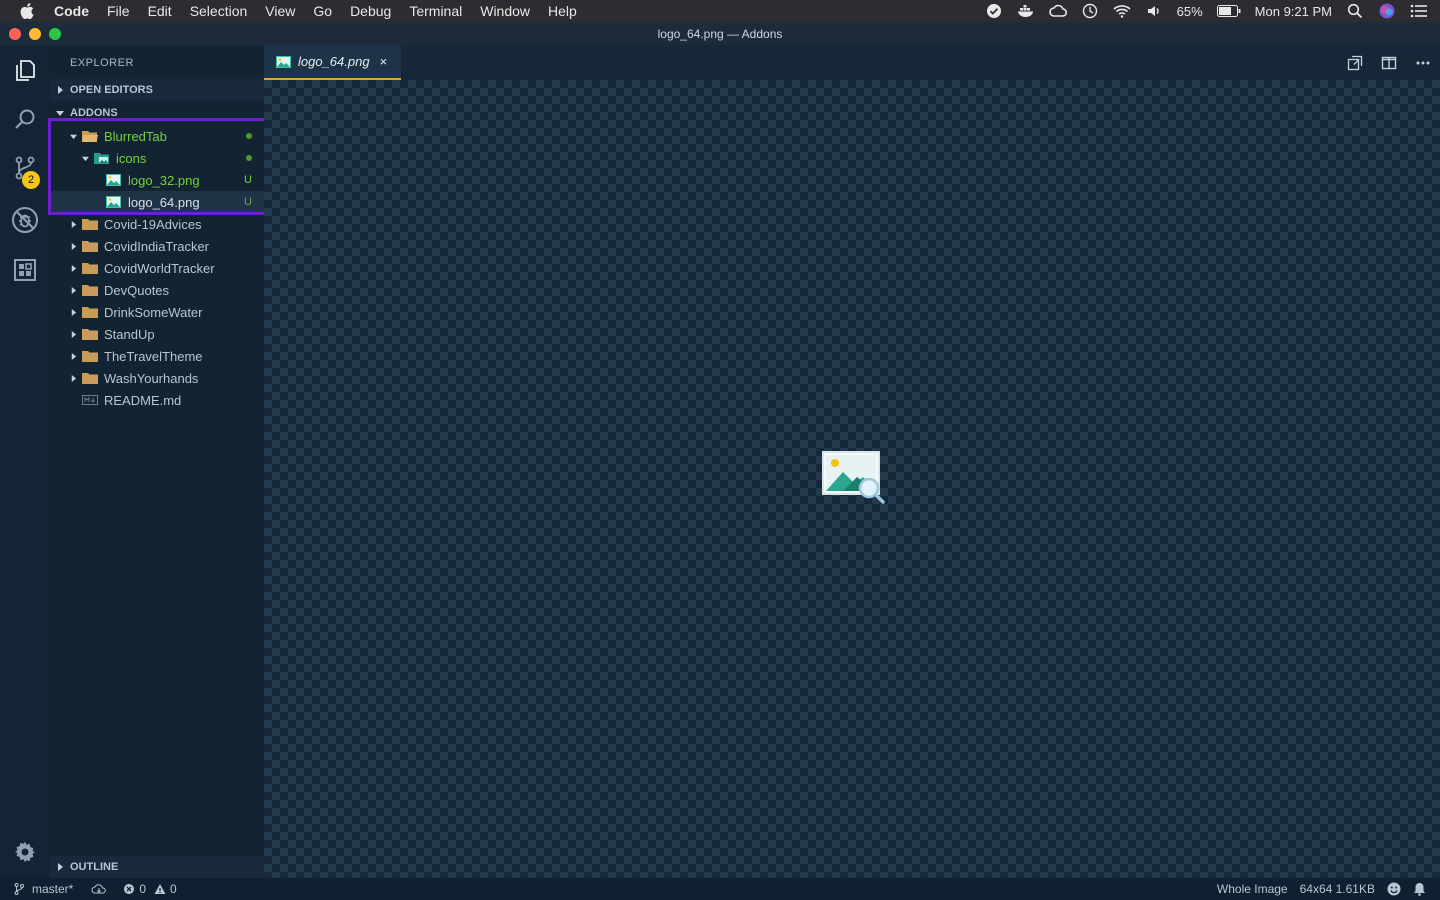 The width and height of the screenshot is (1440, 900). Describe the element at coordinates (562, 11) in the screenshot. I see `menu-help: Help` at that location.